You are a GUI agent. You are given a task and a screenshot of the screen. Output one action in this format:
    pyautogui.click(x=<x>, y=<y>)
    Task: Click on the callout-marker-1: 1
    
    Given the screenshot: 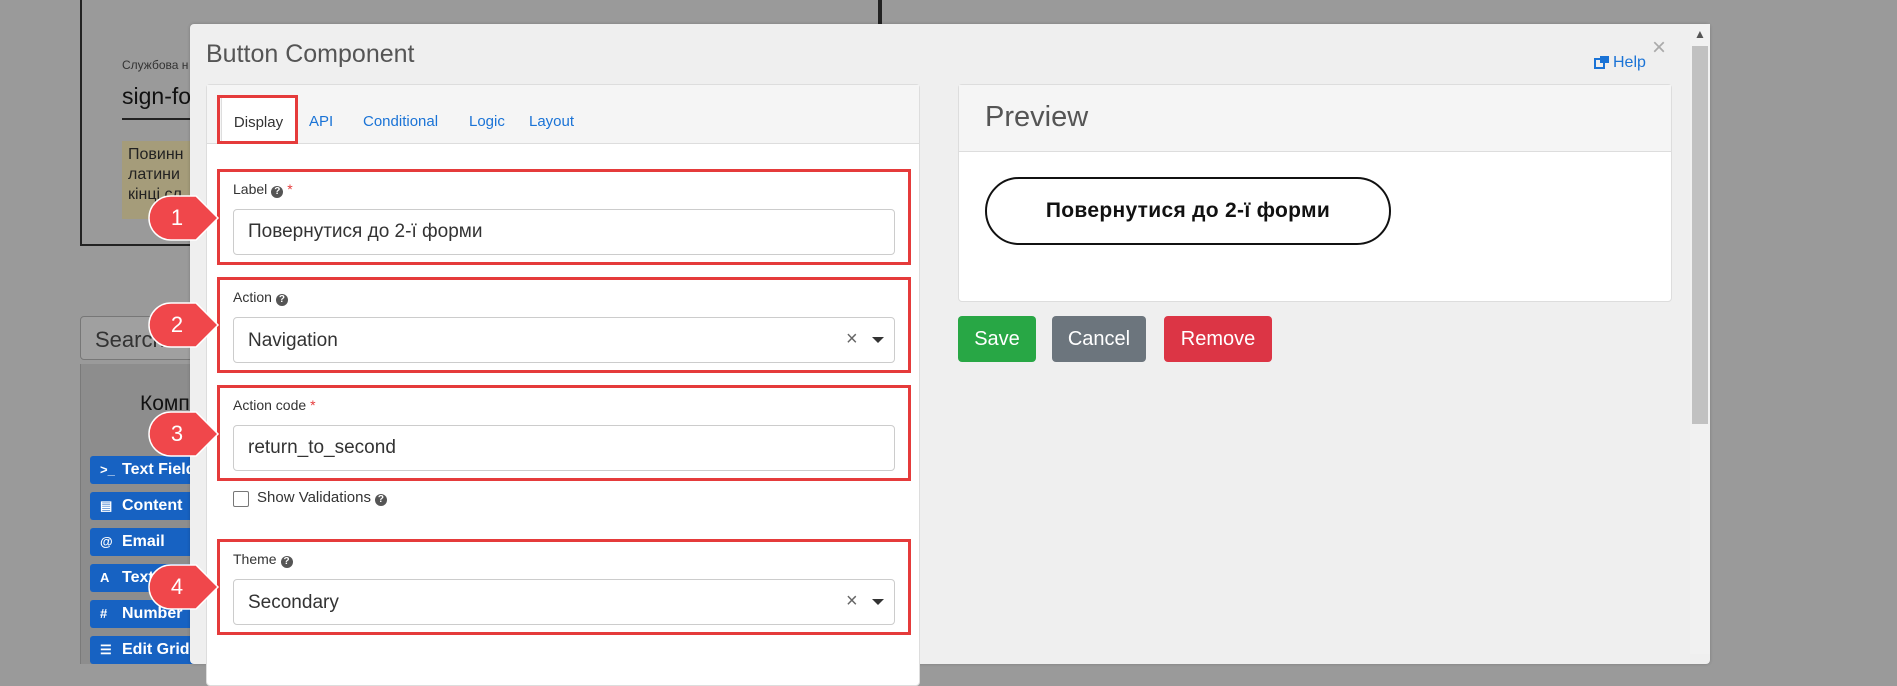 What is the action you would take?
    pyautogui.click(x=186, y=218)
    